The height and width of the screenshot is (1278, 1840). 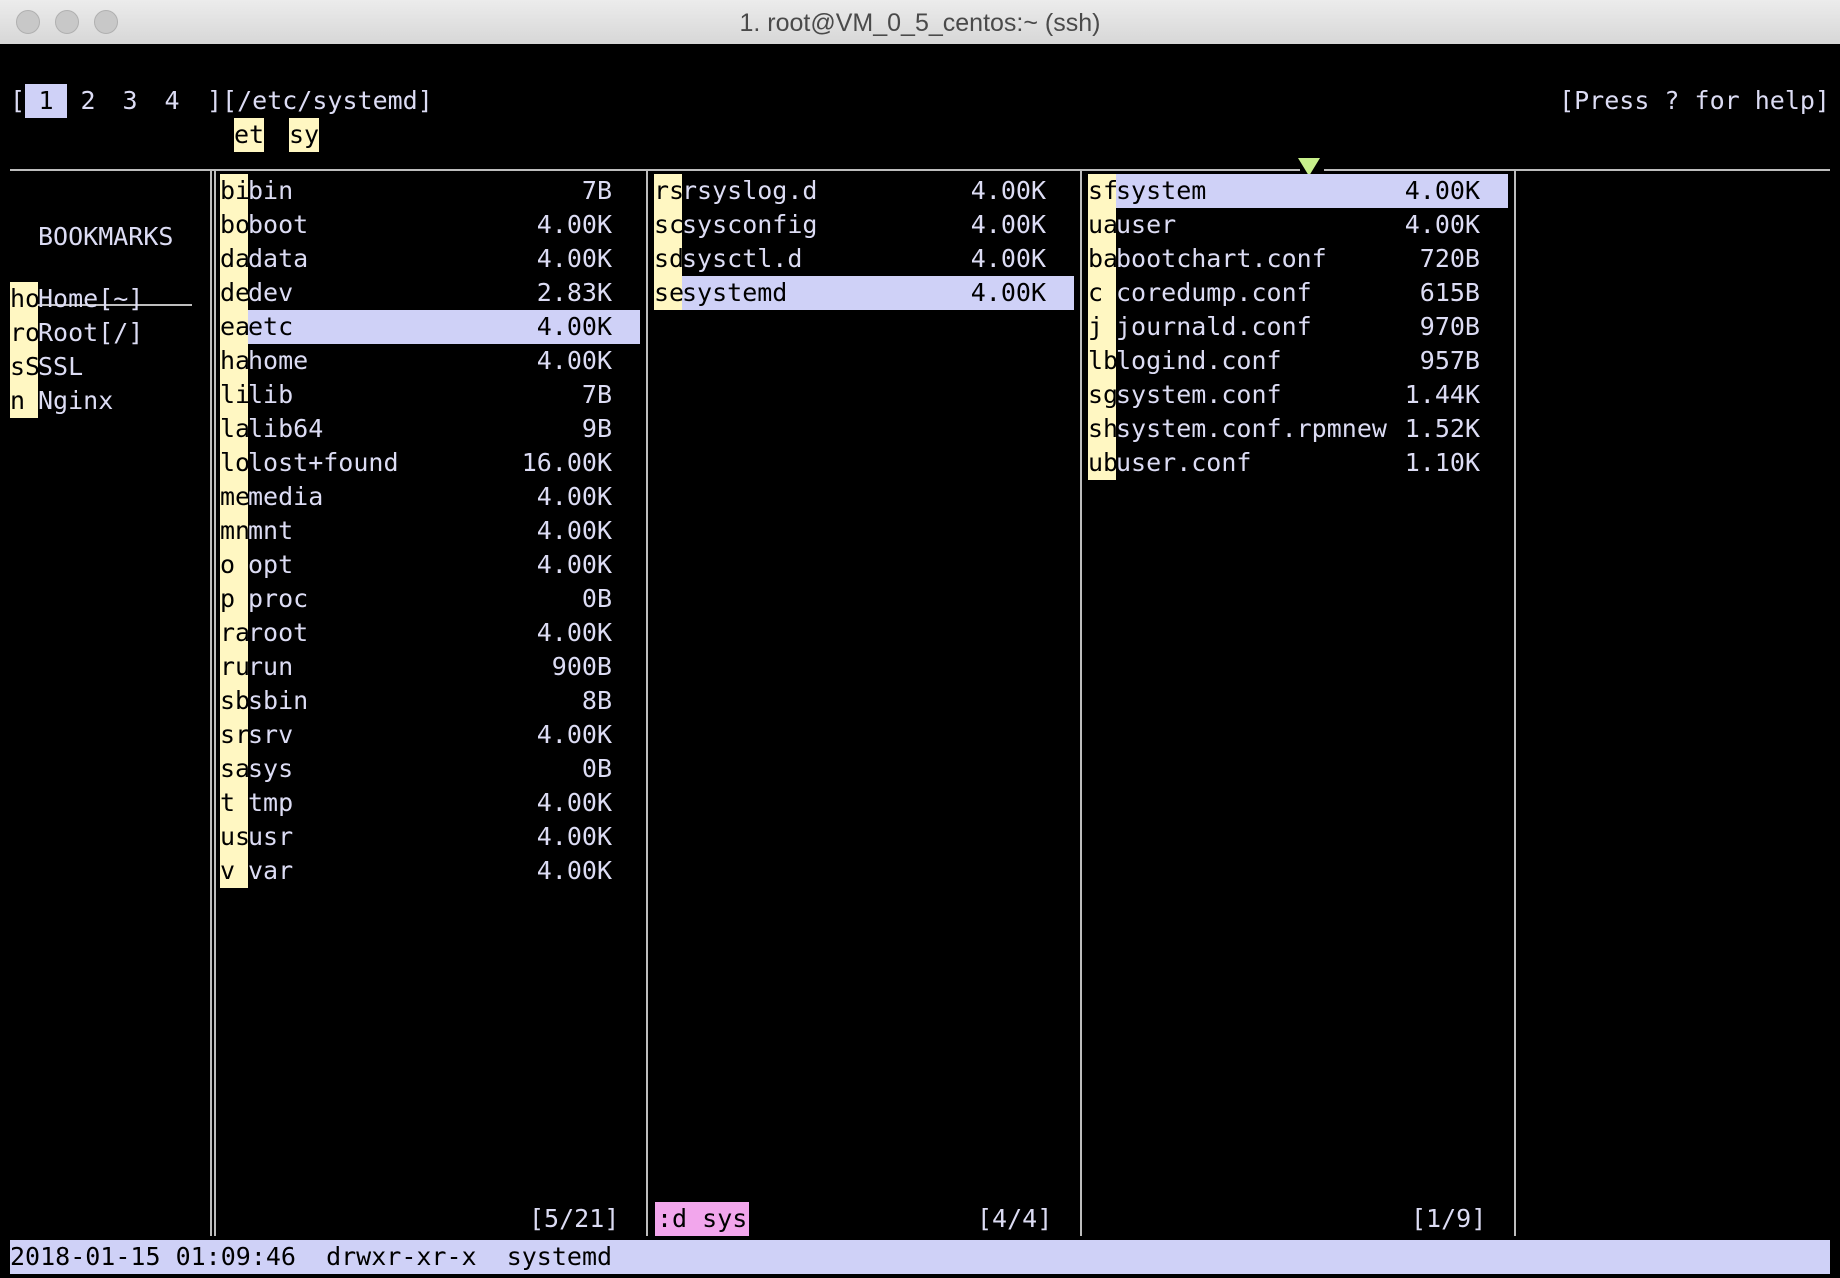 What do you see at coordinates (25, 299) in the screenshot?
I see `bookmark-key-hint: ho` at bounding box center [25, 299].